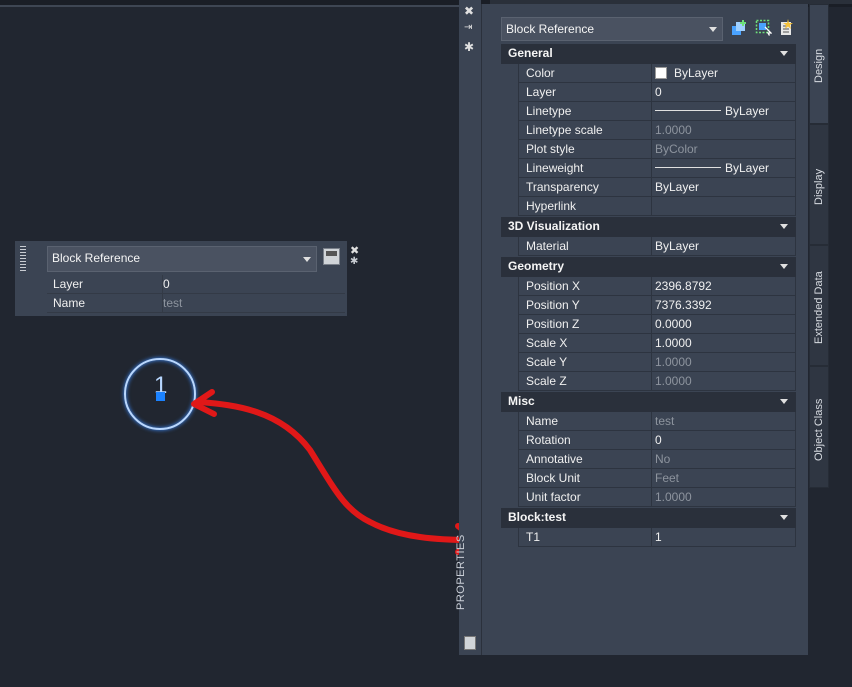 The image size is (852, 687). Describe the element at coordinates (461, 572) in the screenshot. I see `palette-title: PROPERTIES` at that location.